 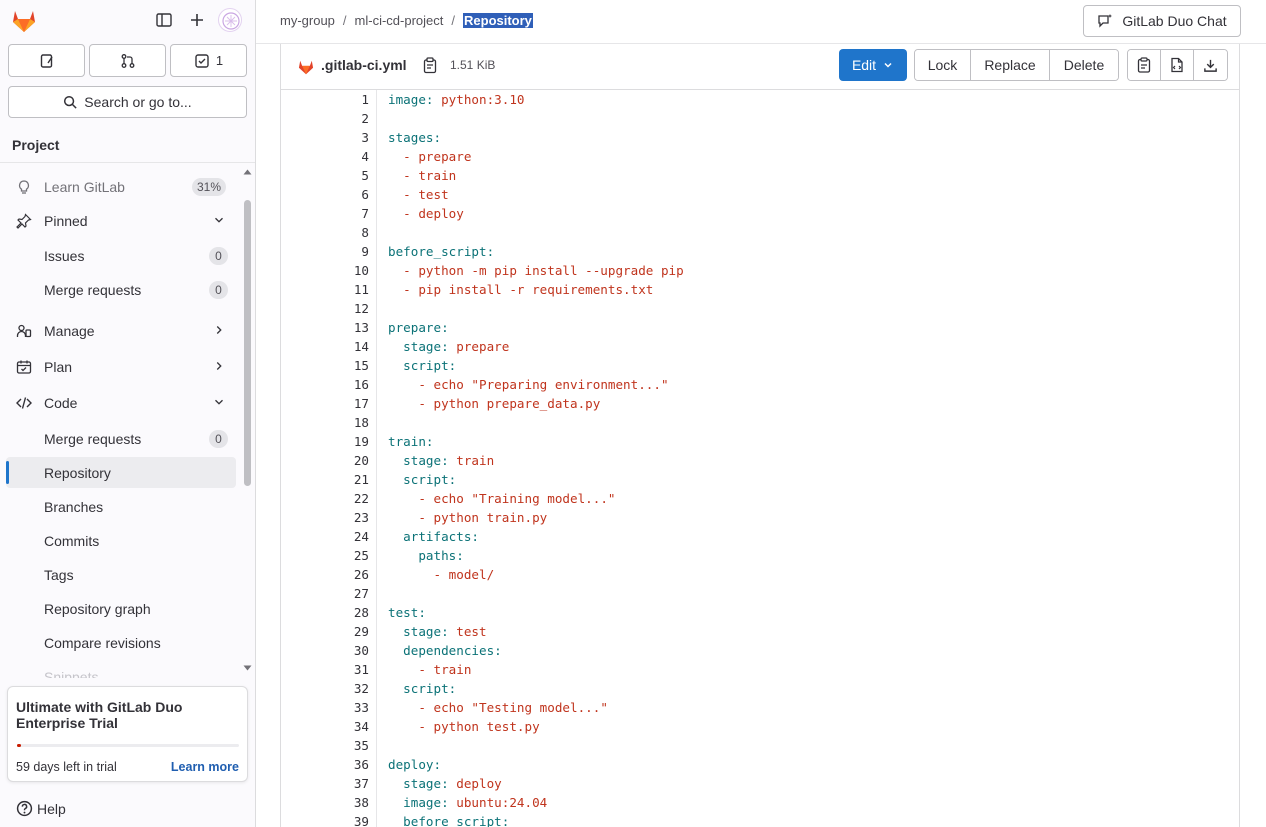 I want to click on sidebar-item-merge-requests-pinned: Merge requests 0, so click(x=121, y=289).